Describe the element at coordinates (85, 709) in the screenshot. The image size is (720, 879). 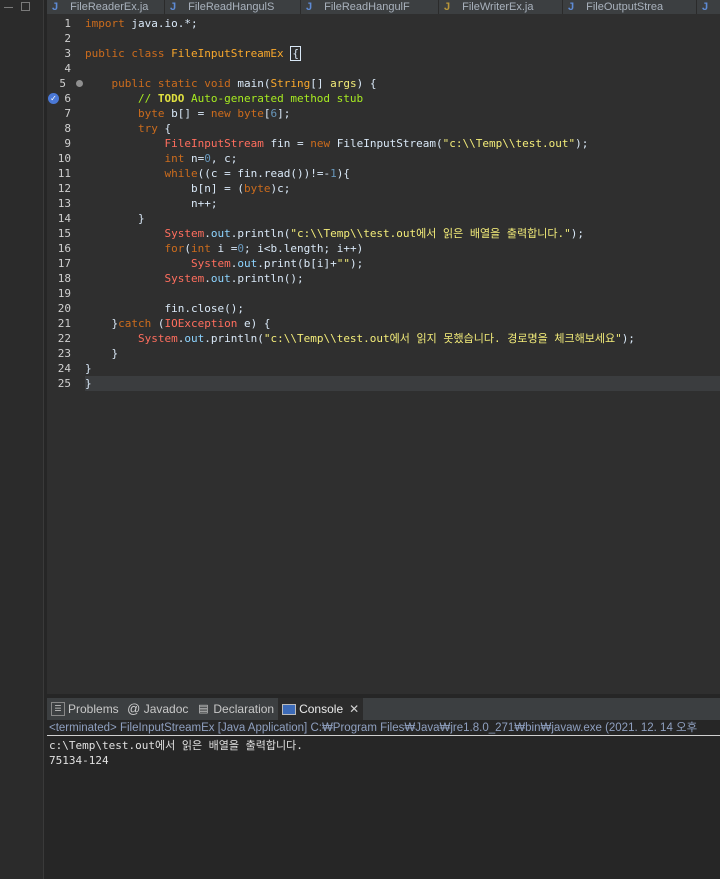
I see `tab-problems: ☰ Problems` at that location.